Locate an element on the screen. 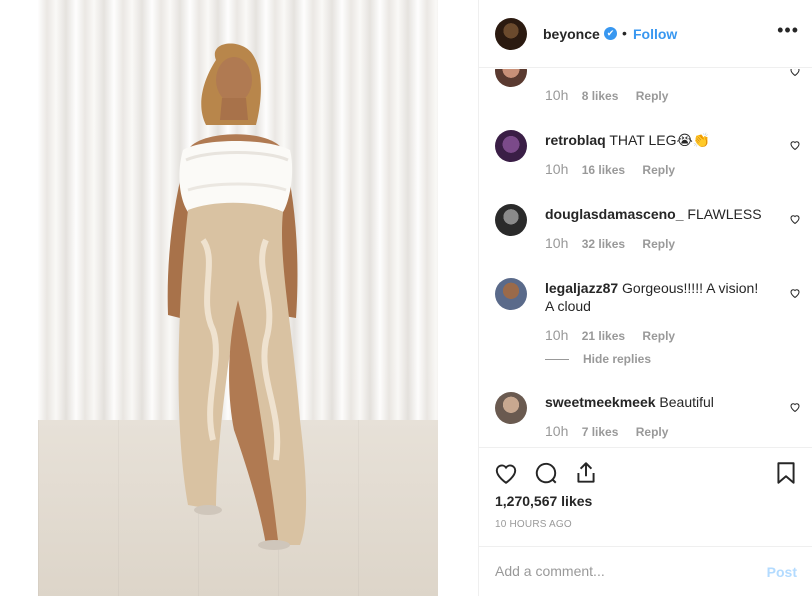 This screenshot has height=596, width=812. post-timestamp: 10 HOURS AGO is located at coordinates (533, 524).